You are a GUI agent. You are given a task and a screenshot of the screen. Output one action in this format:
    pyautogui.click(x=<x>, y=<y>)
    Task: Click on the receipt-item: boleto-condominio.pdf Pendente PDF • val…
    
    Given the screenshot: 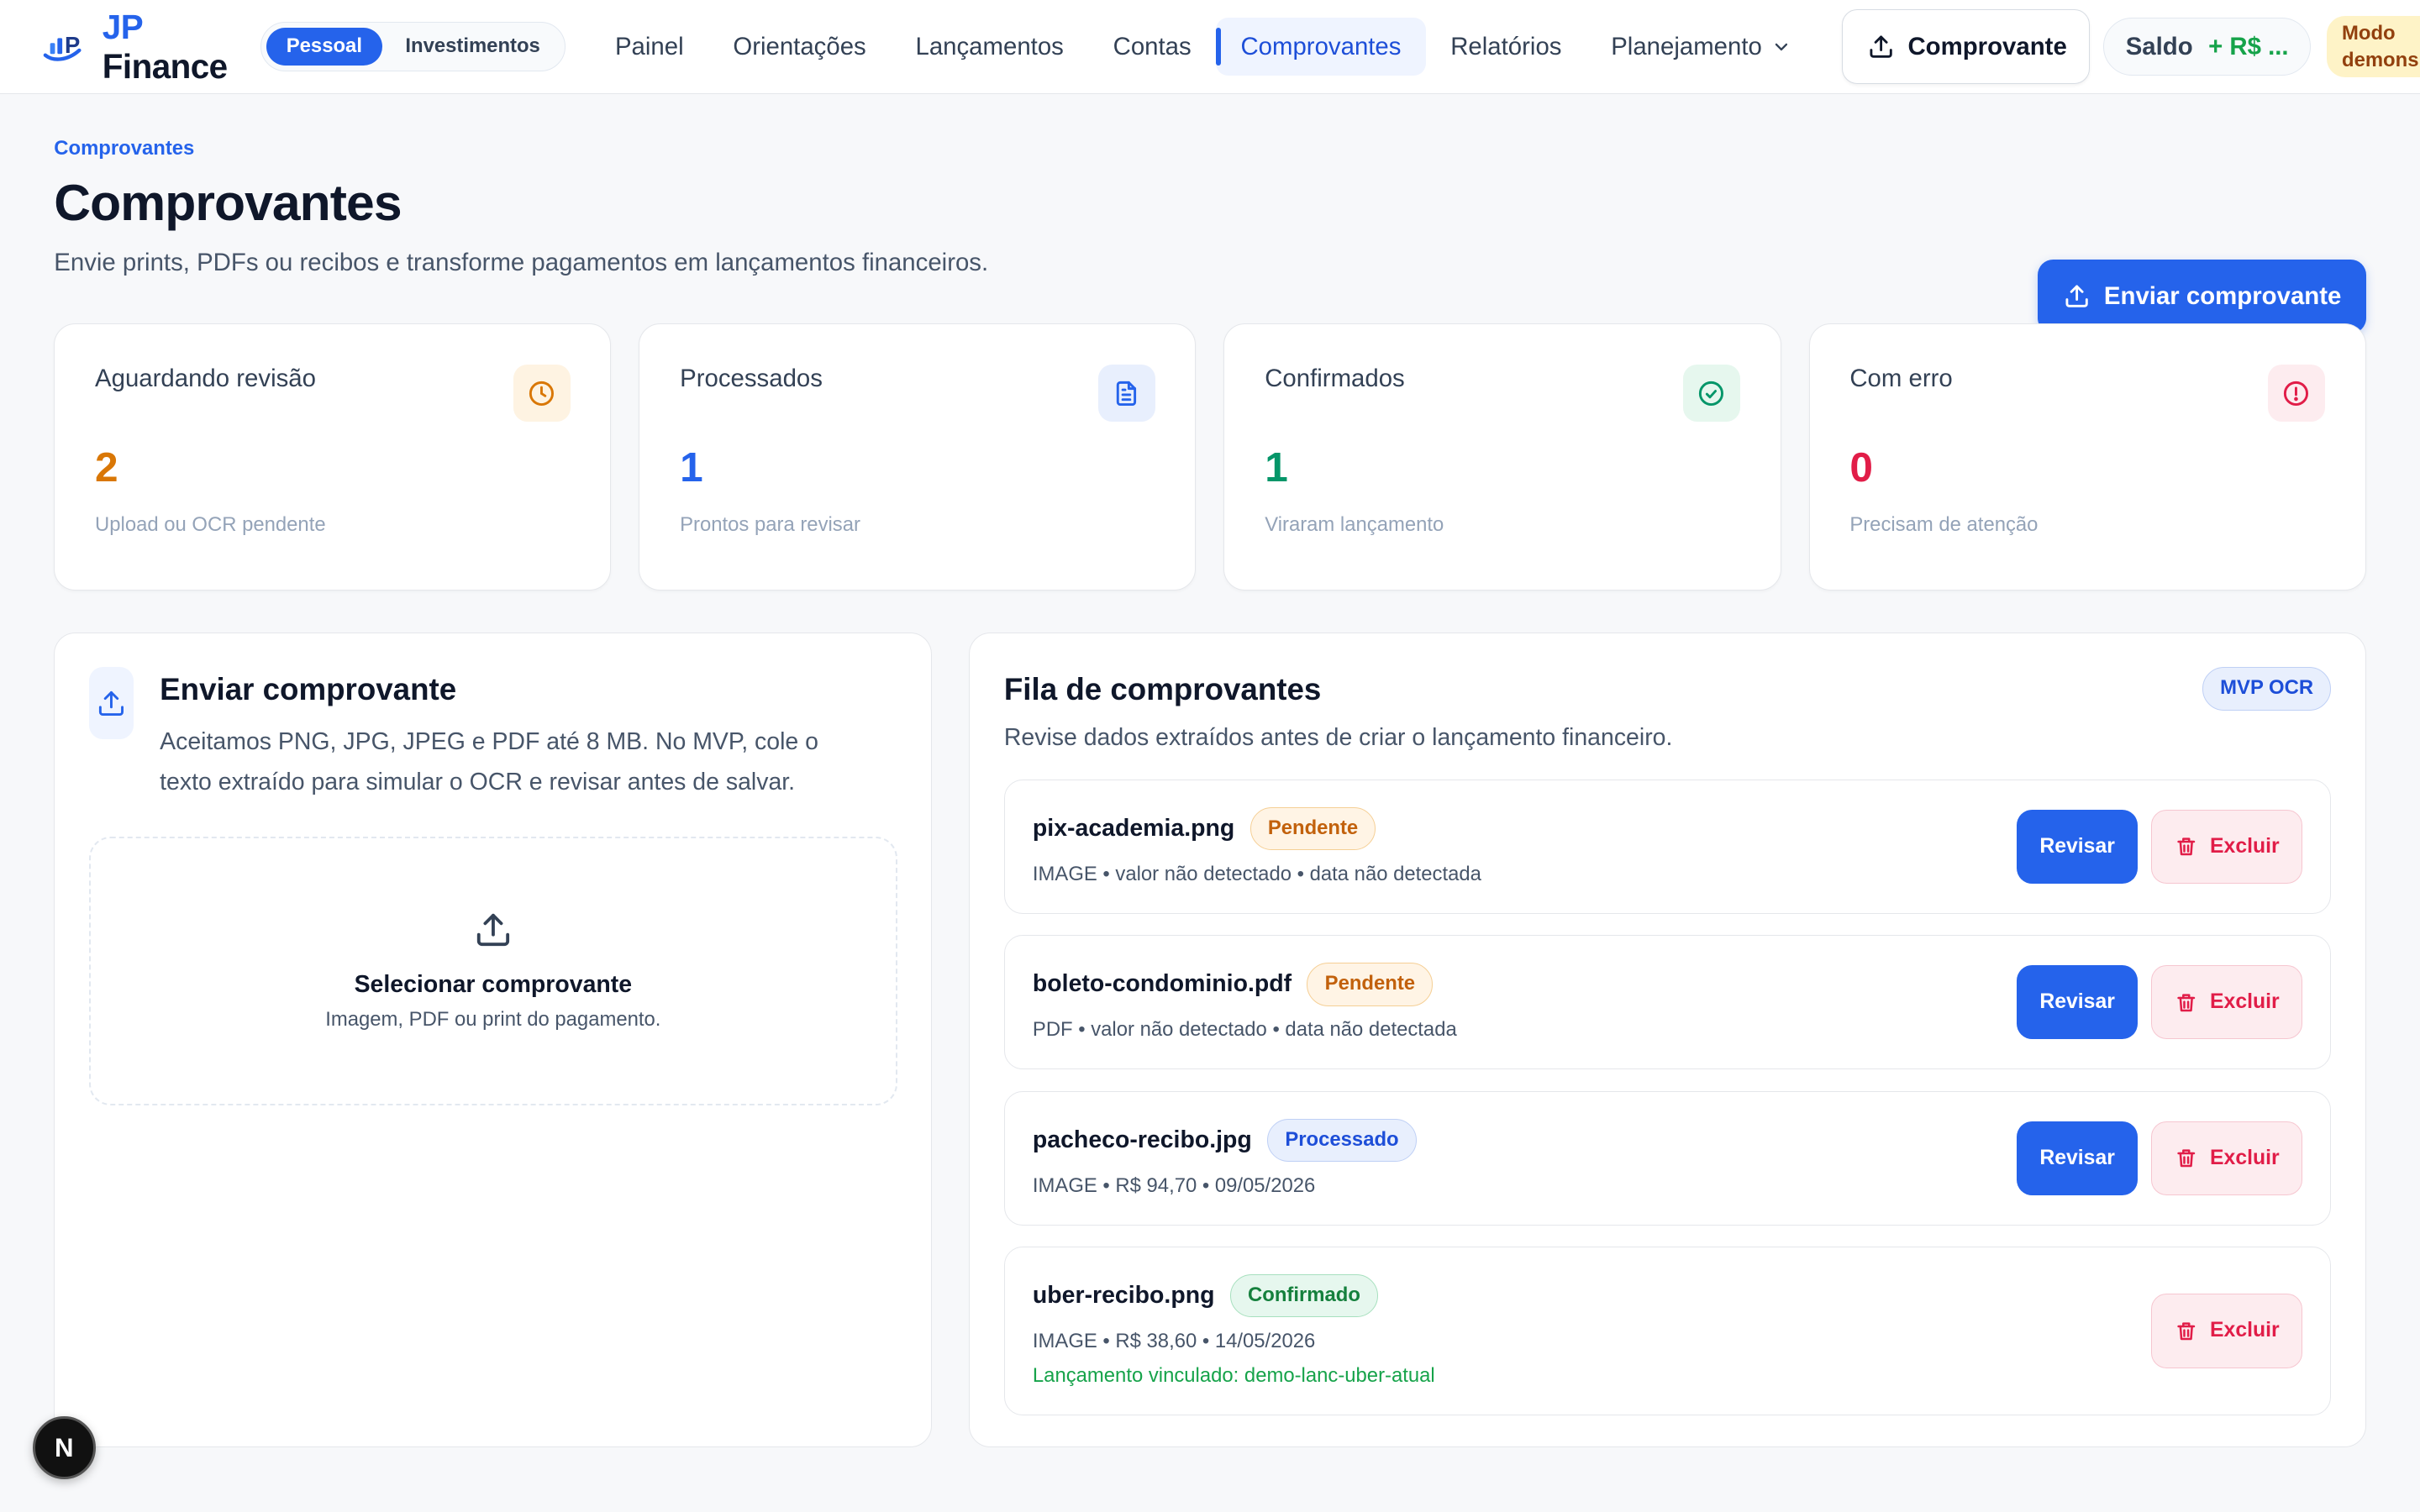 What is the action you would take?
    pyautogui.click(x=1667, y=1002)
    